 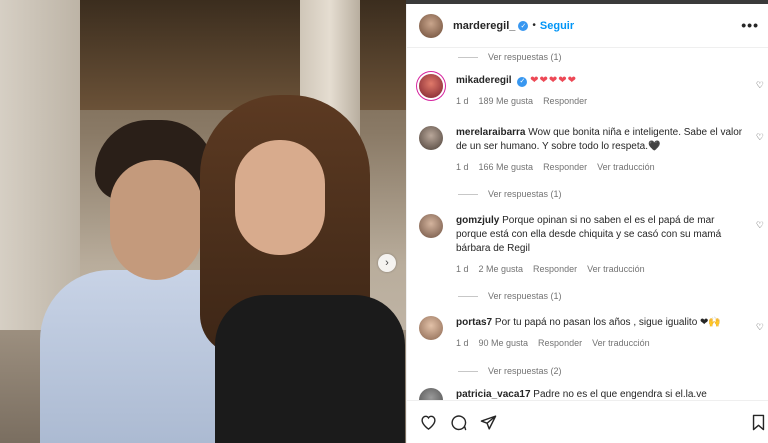 I want to click on commenter-username: patricia_vaca17, so click(x=493, y=394).